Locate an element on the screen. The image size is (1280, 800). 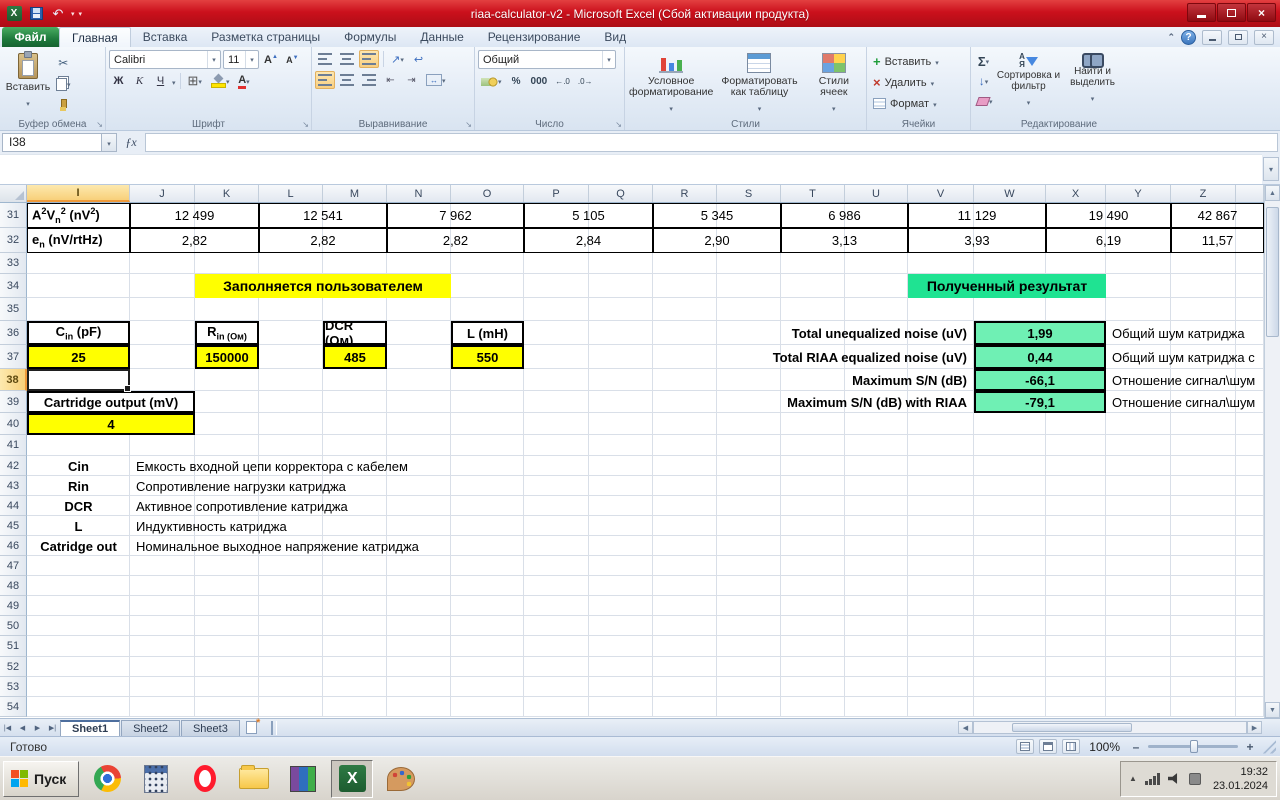
column-header-W: W is located at coordinates (1010, 193).